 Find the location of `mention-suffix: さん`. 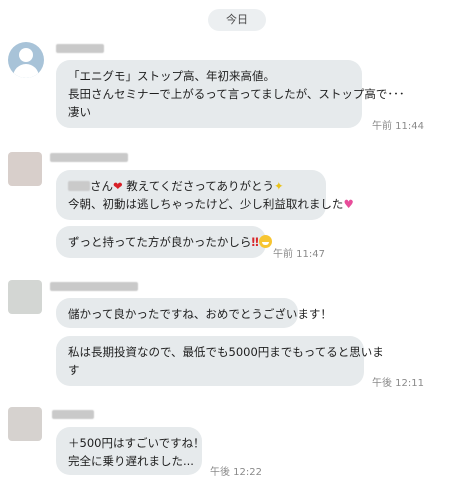

mention-suffix: さん is located at coordinates (101, 186).